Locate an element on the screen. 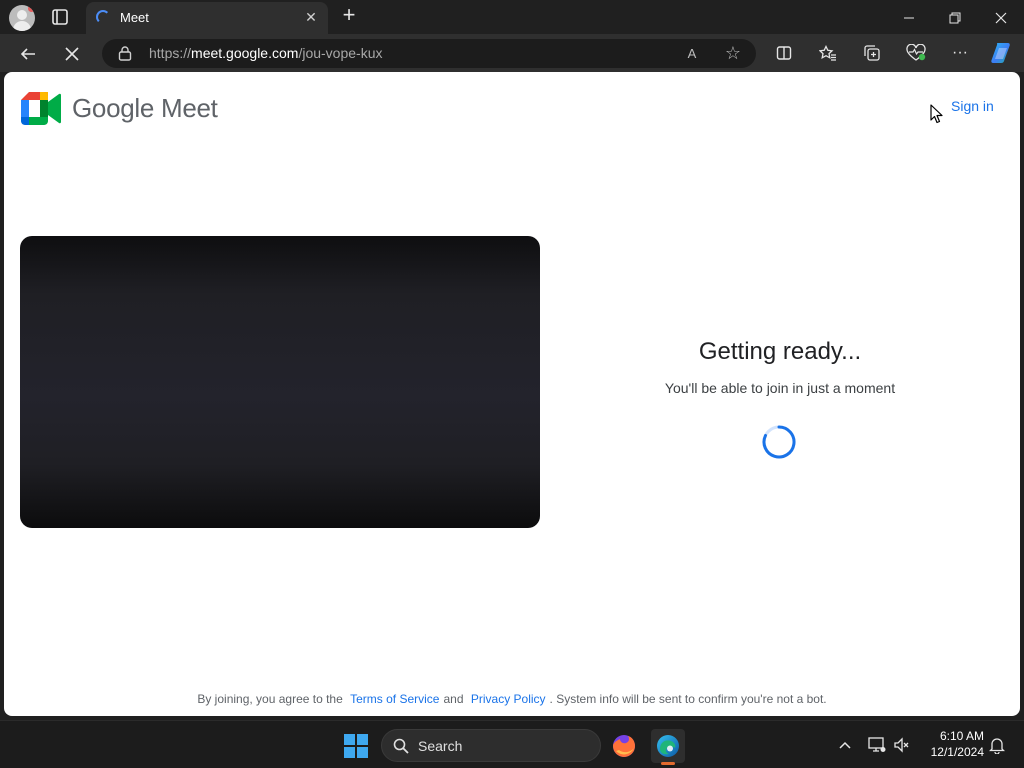 This screenshot has width=1024, height=768. more-icon: ··· is located at coordinates (960, 53).